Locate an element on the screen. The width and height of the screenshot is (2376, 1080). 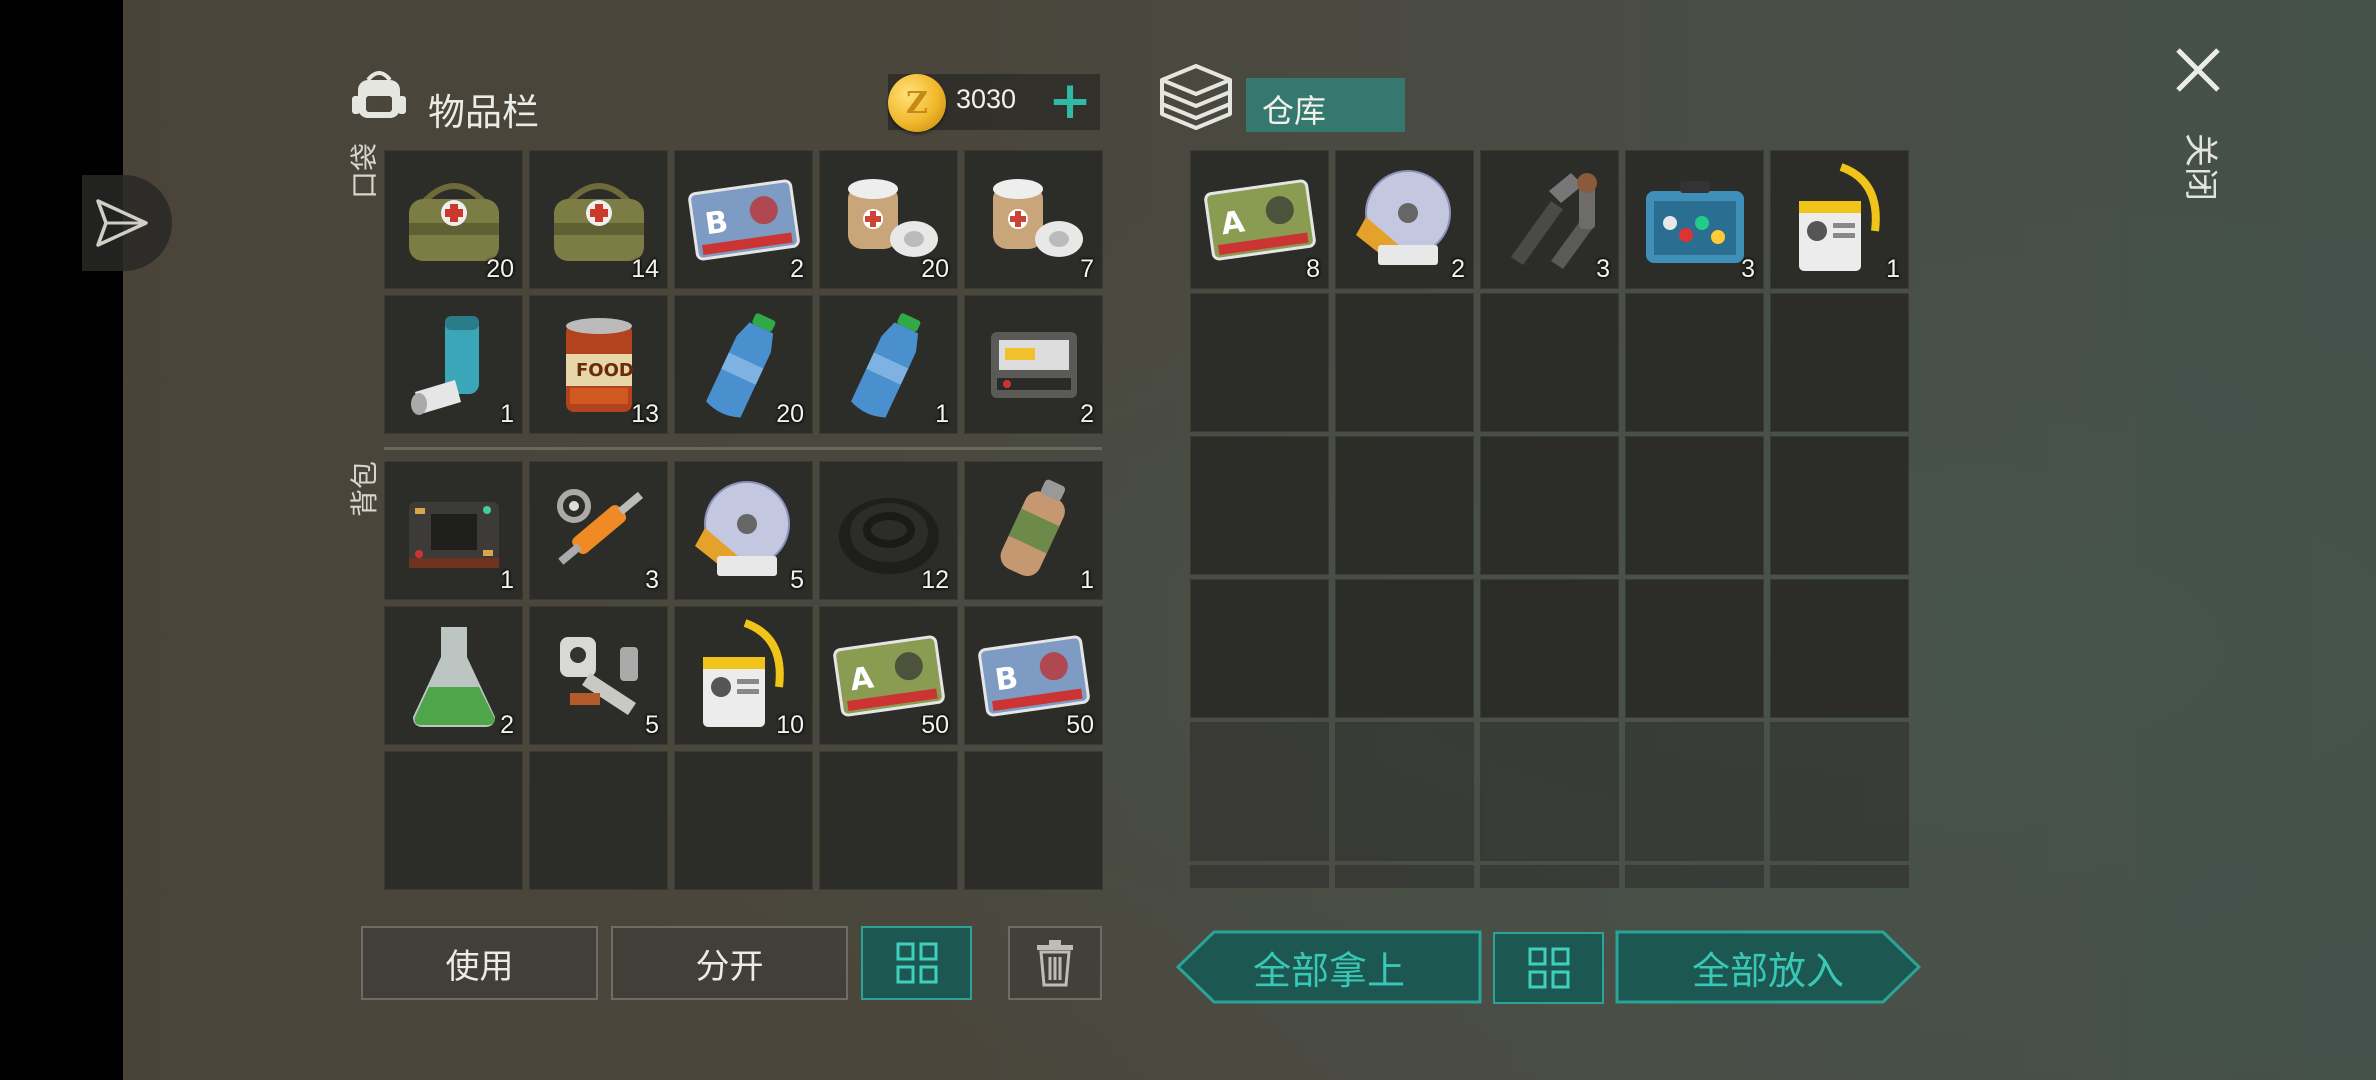
toolbox-icon is located at coordinates (1695, 222).